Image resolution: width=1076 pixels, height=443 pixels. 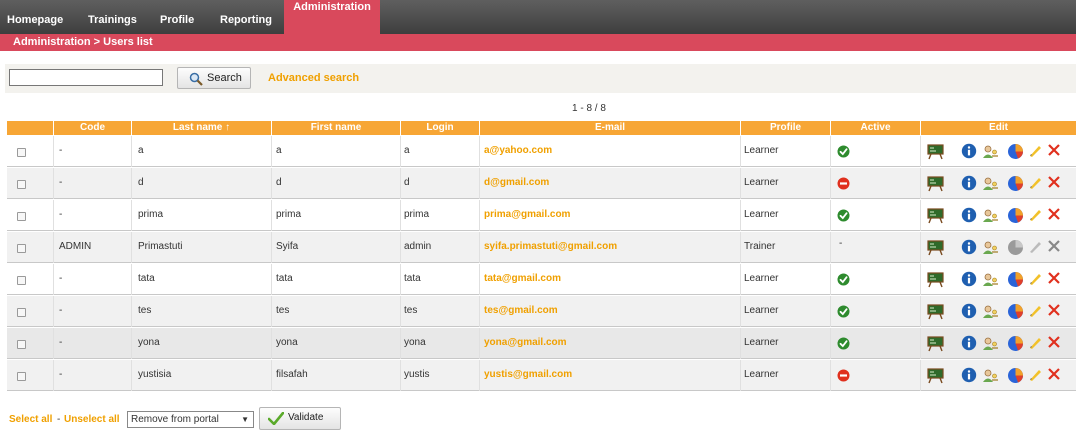 I want to click on pagination-count: 1 - 8 / 8, so click(x=589, y=108).